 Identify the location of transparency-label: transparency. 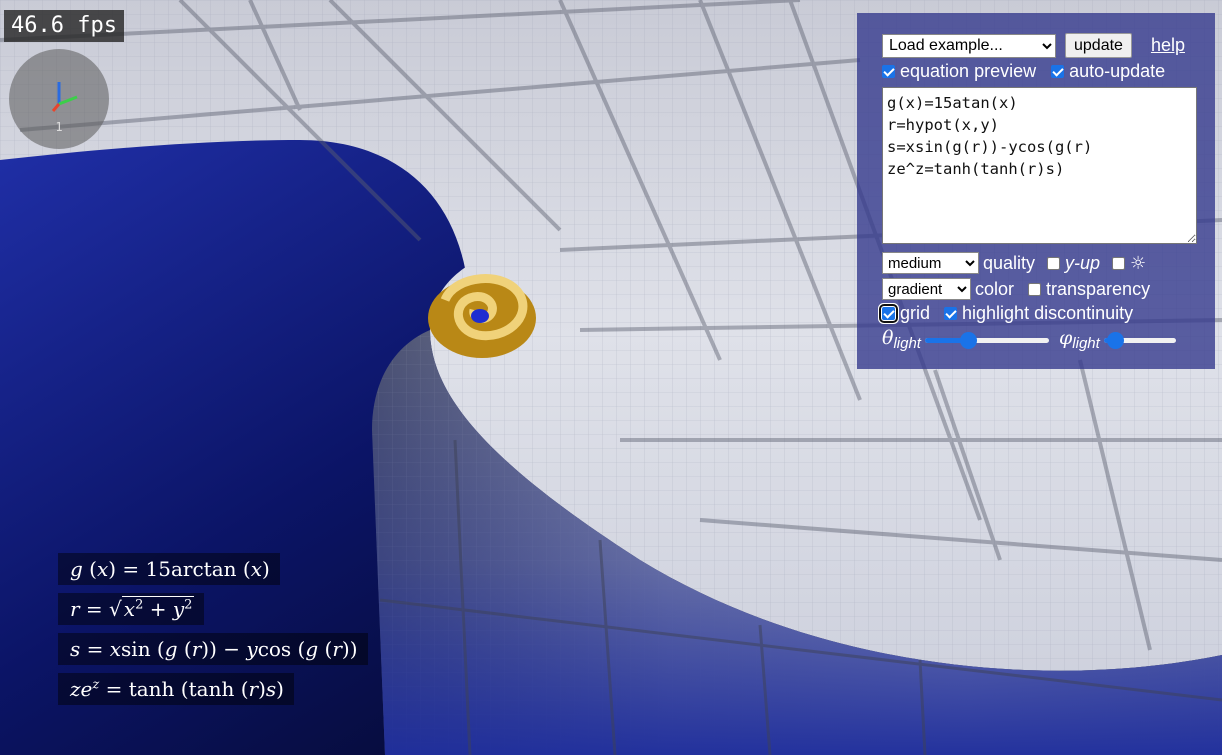
(1098, 288).